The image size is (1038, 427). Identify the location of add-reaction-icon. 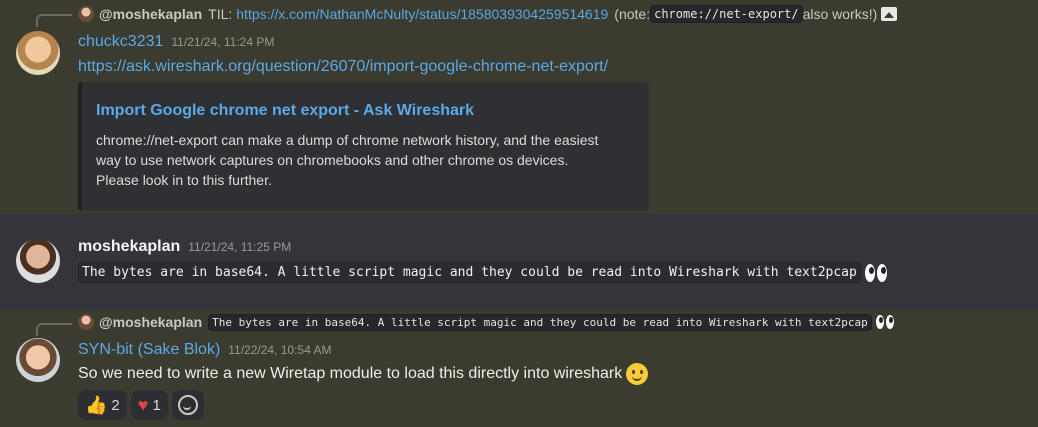
(187, 405).